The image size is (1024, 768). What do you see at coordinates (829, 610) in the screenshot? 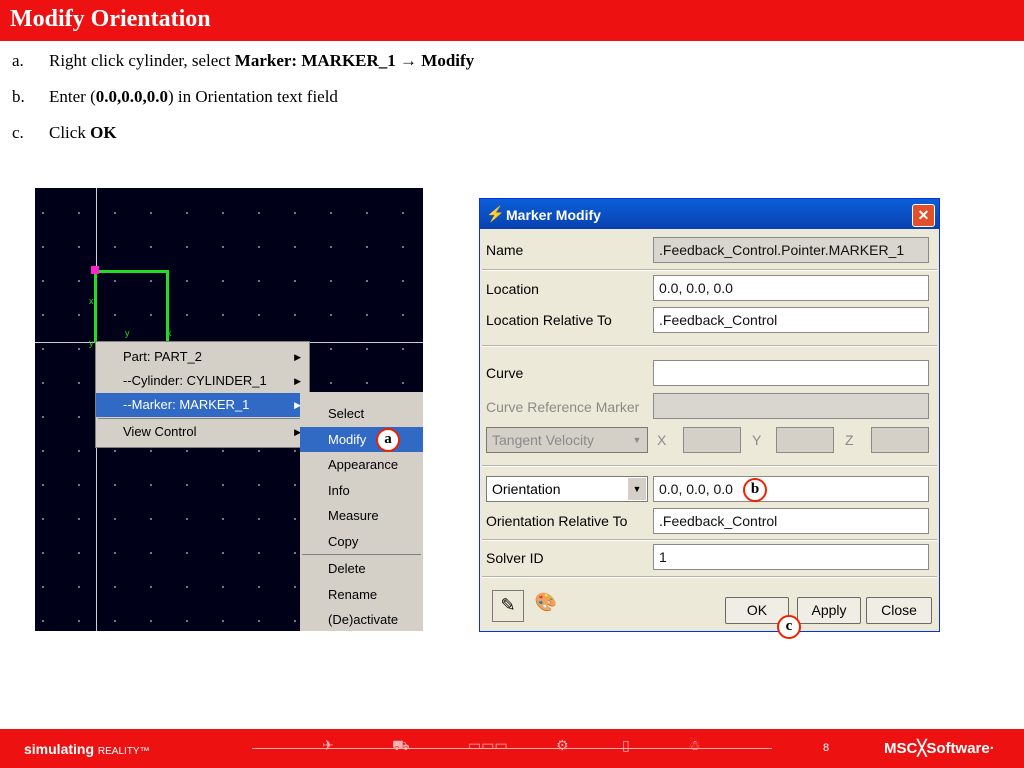
I see `apply-button: Apply` at bounding box center [829, 610].